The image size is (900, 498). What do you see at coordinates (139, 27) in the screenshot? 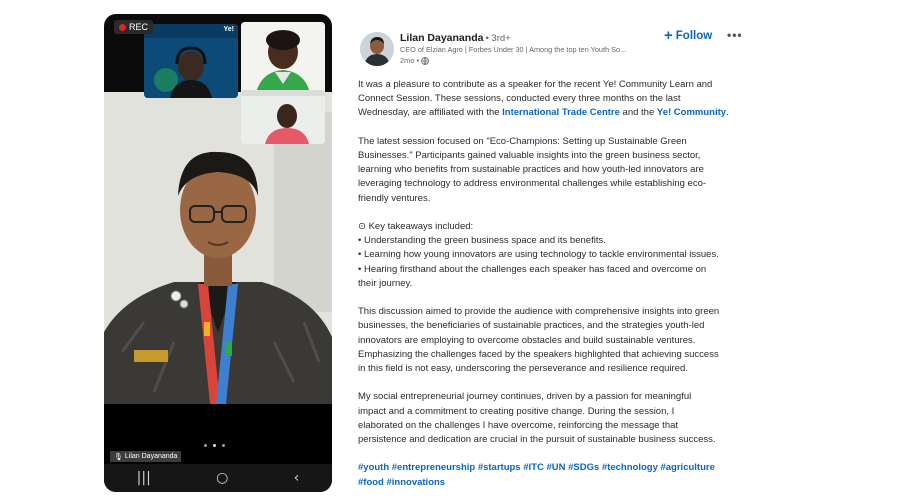
I see `rec-label: REC` at bounding box center [139, 27].